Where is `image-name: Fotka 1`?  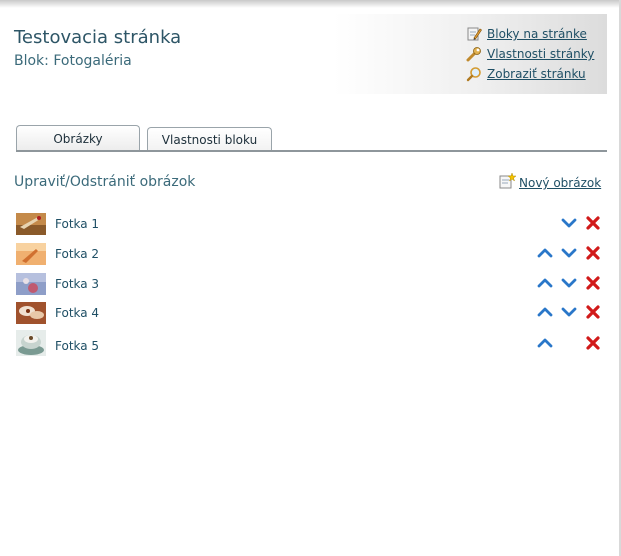 image-name: Fotka 1 is located at coordinates (77, 224).